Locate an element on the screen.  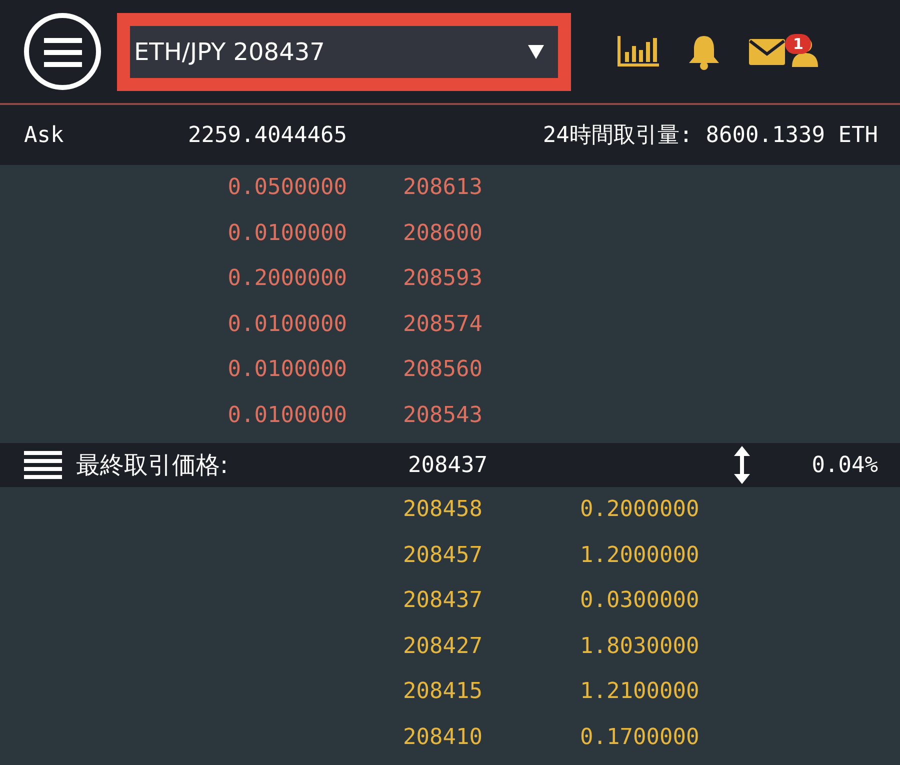
ask-price: 2259.4044465 is located at coordinates (268, 135).